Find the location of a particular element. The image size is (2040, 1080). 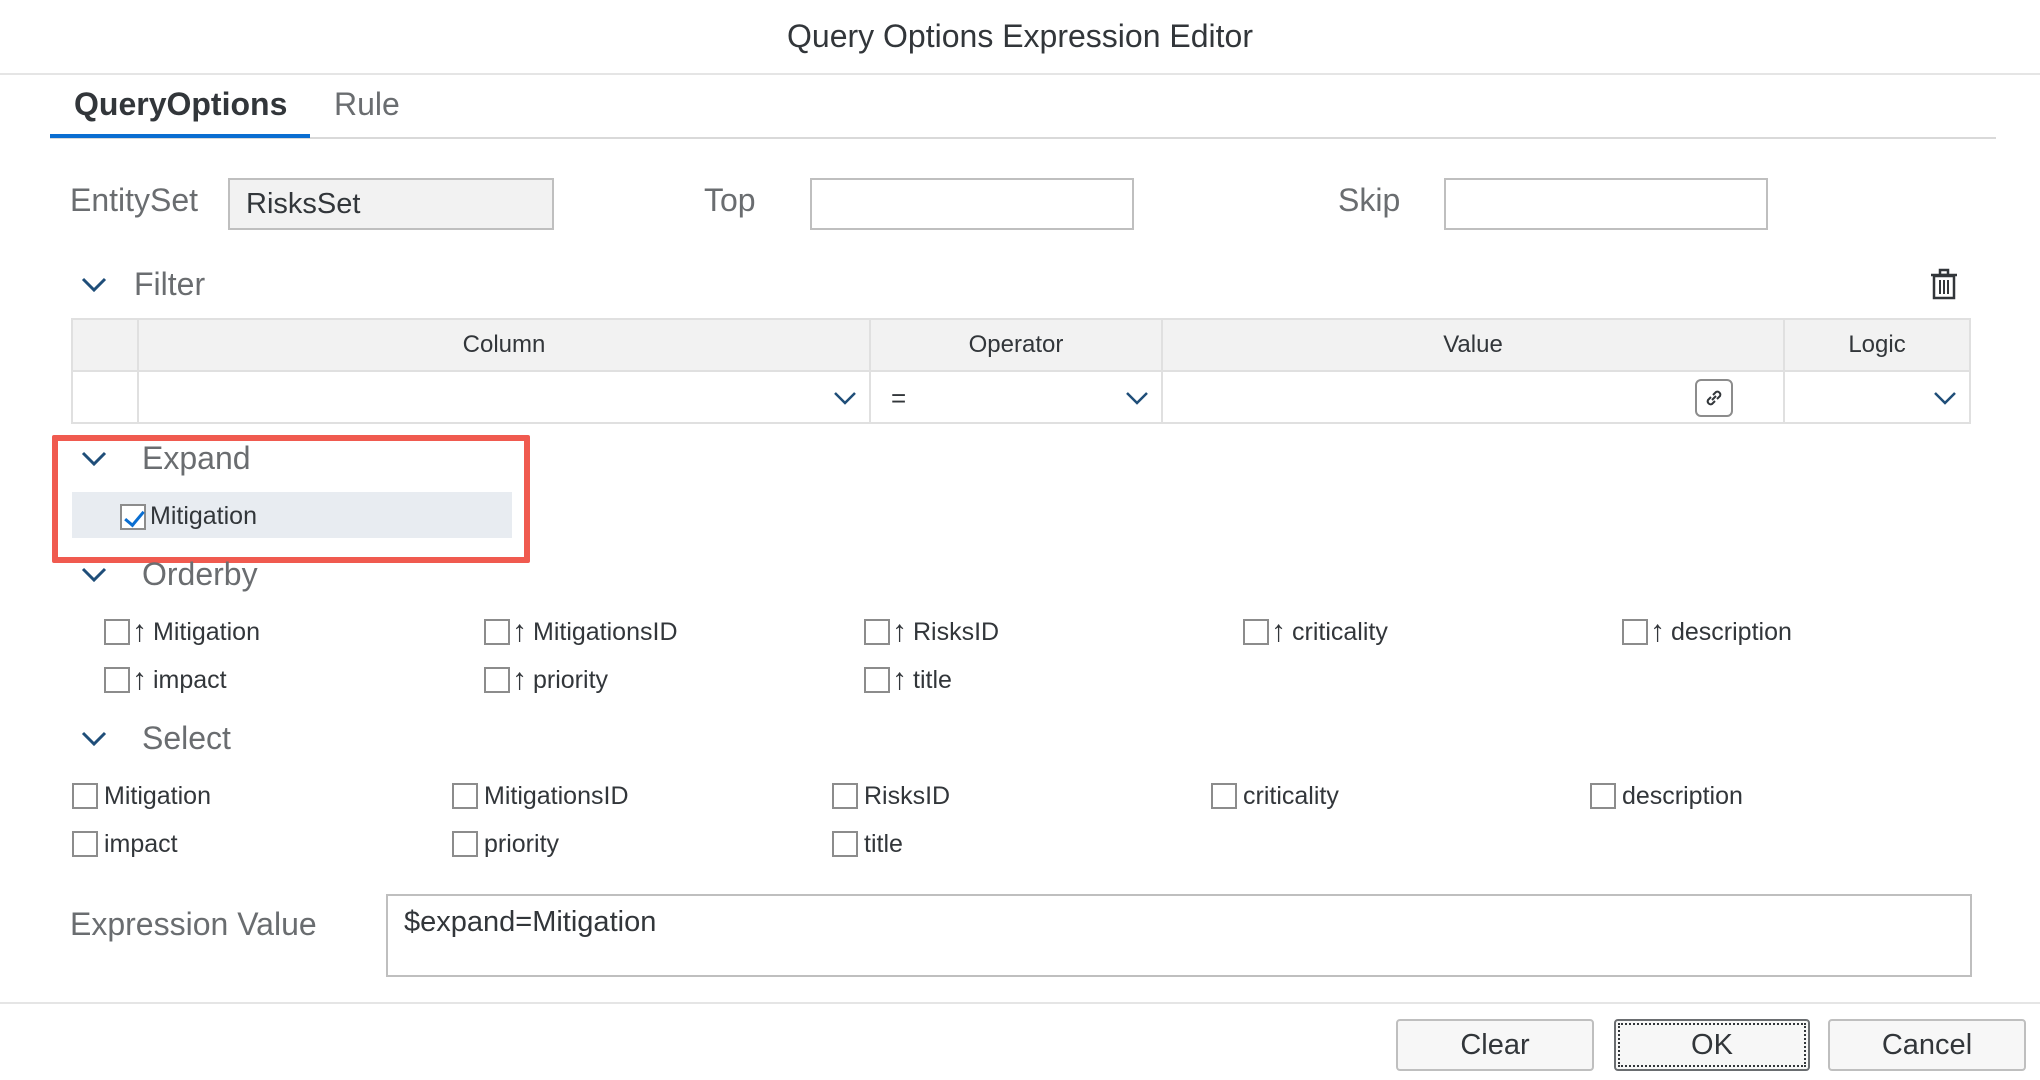

top-label: Top is located at coordinates (730, 200).